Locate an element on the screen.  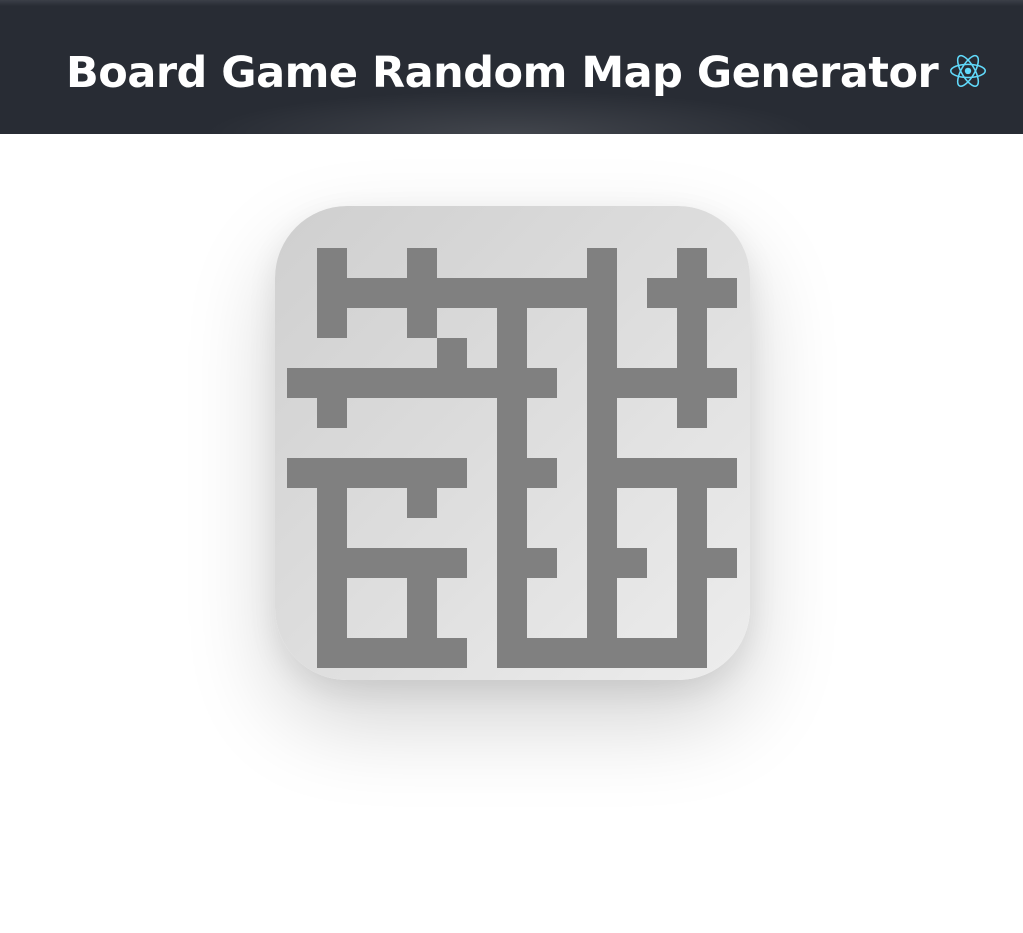
app-header: Board Game Random Map Generator is located at coordinates (511, 67).